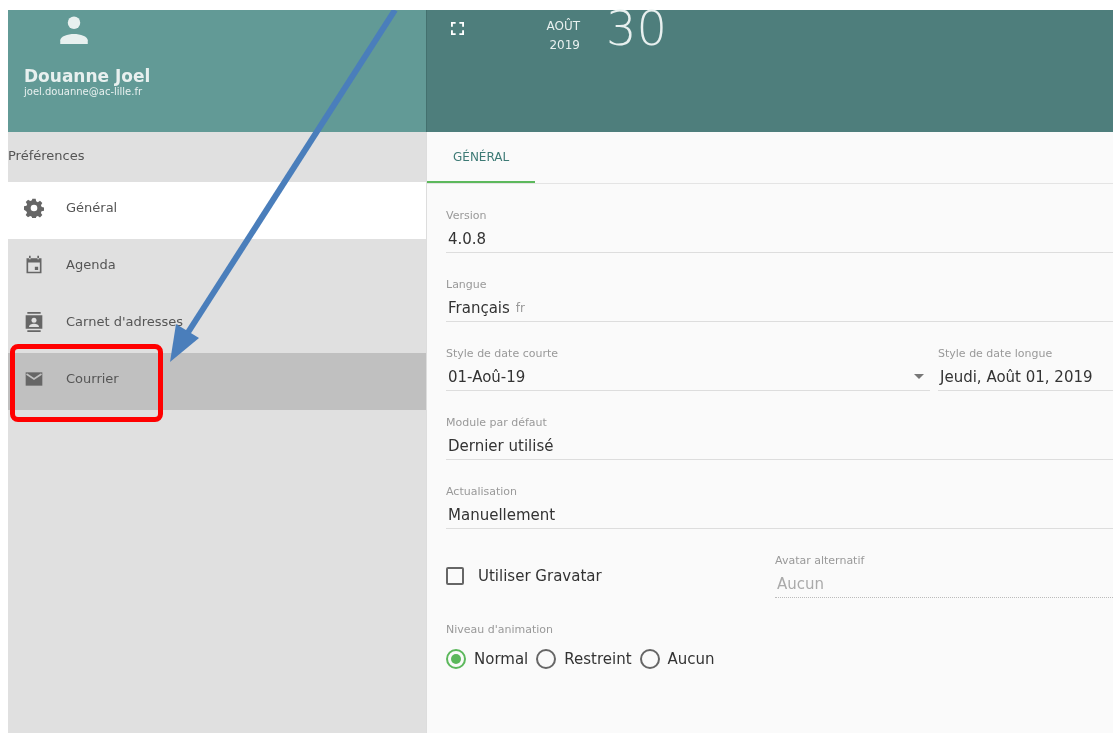 The width and height of the screenshot is (1113, 733). What do you see at coordinates (217, 324) in the screenshot?
I see `sidebar-item: Carnet d'adresses` at bounding box center [217, 324].